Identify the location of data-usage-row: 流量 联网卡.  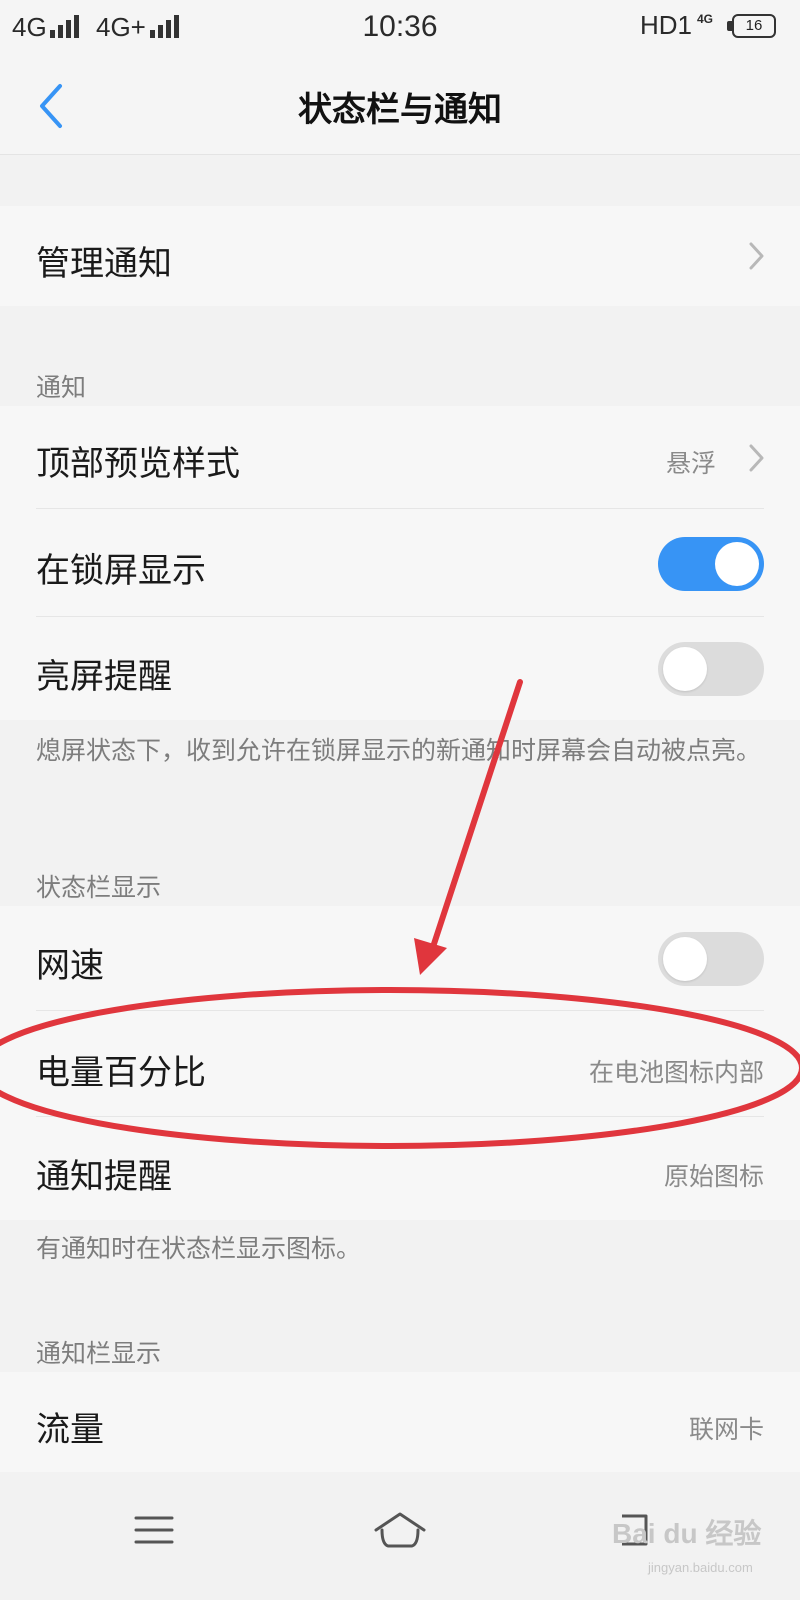
(400, 1422).